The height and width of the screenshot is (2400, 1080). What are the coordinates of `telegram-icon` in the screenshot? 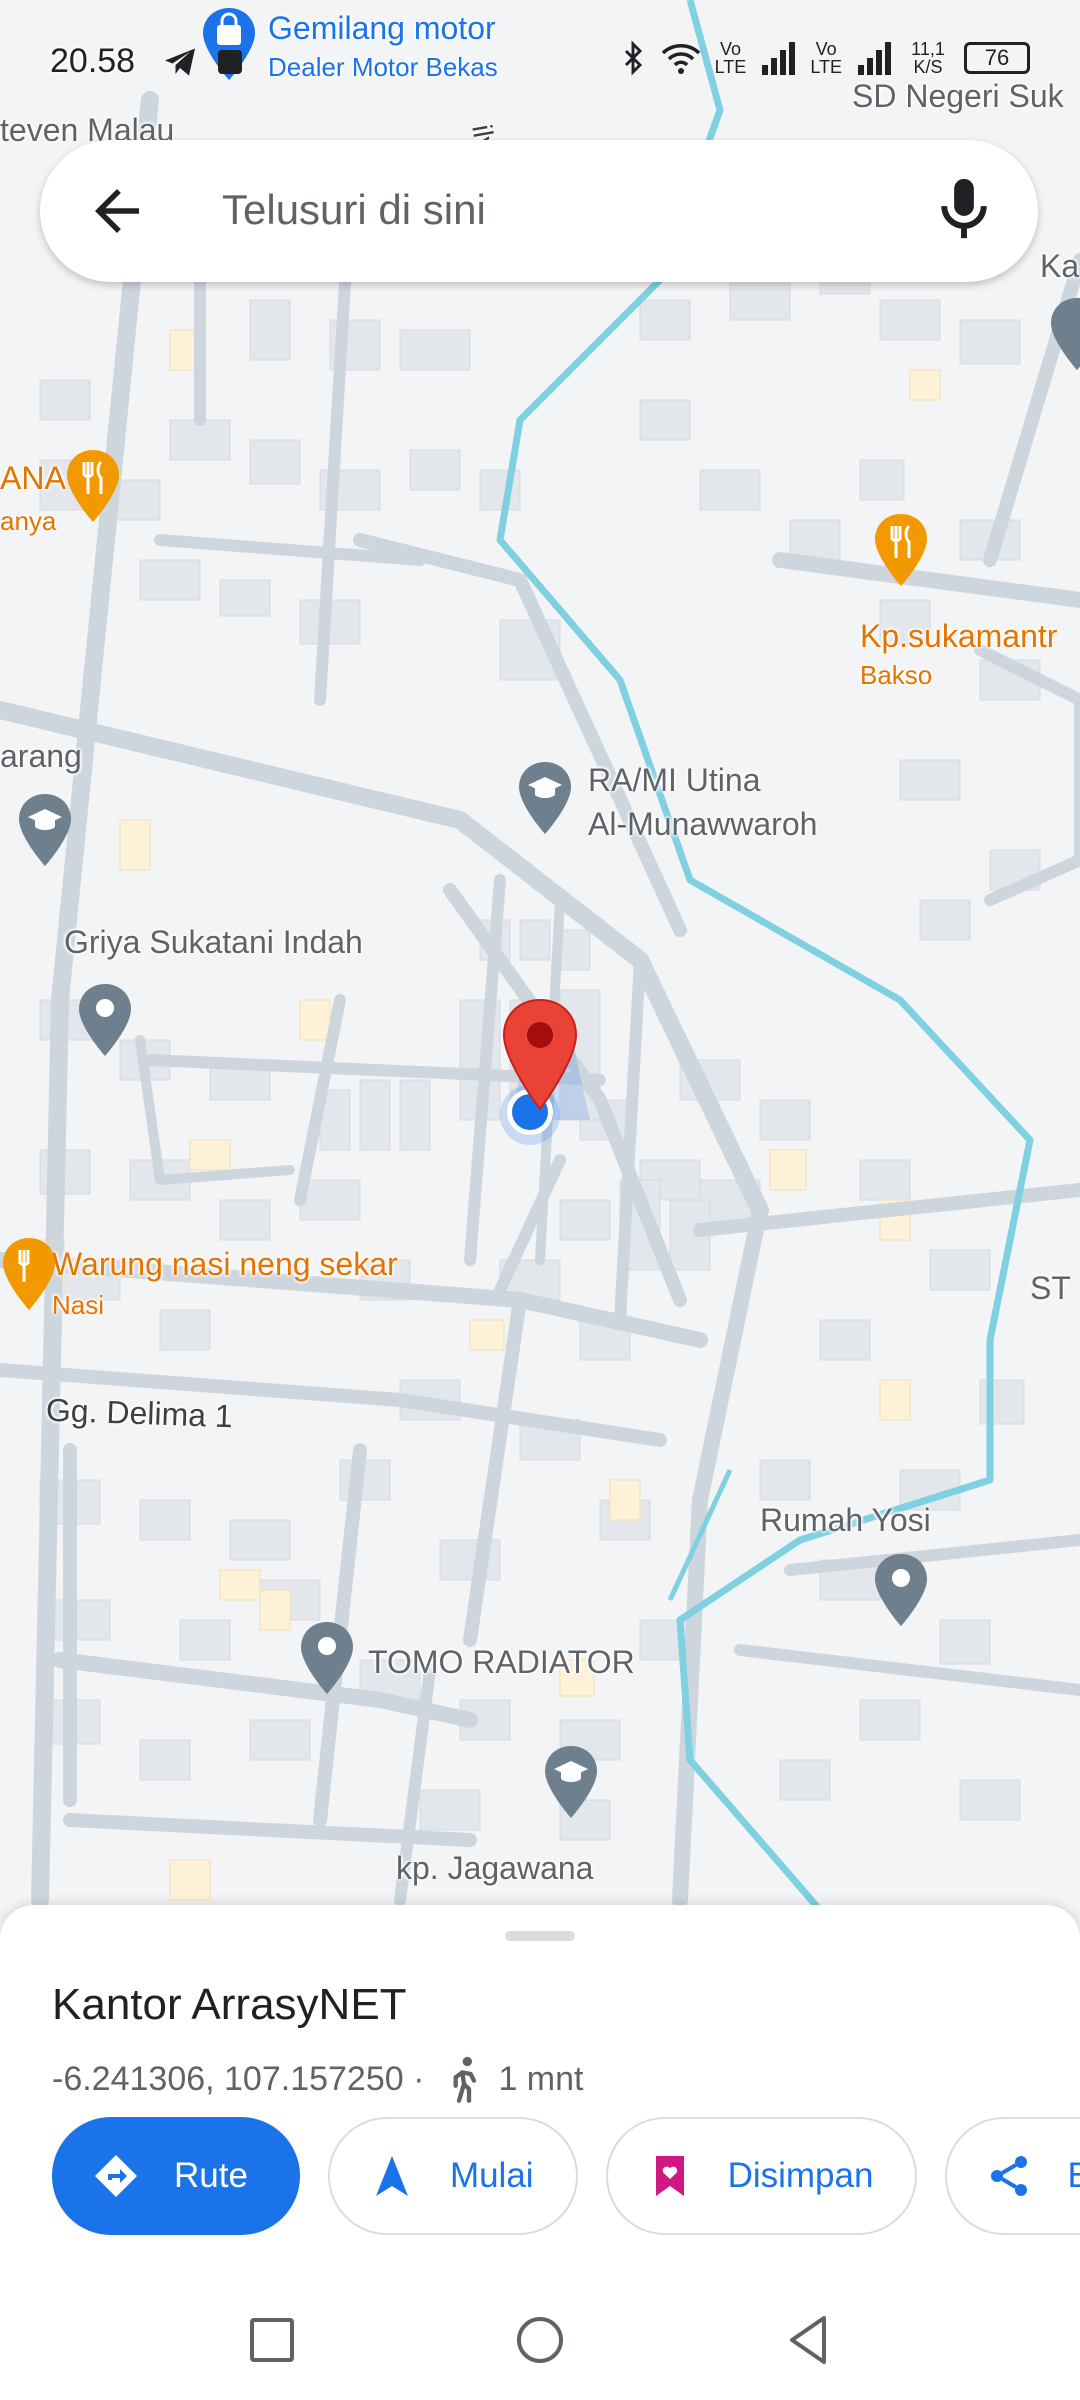 It's located at (180, 62).